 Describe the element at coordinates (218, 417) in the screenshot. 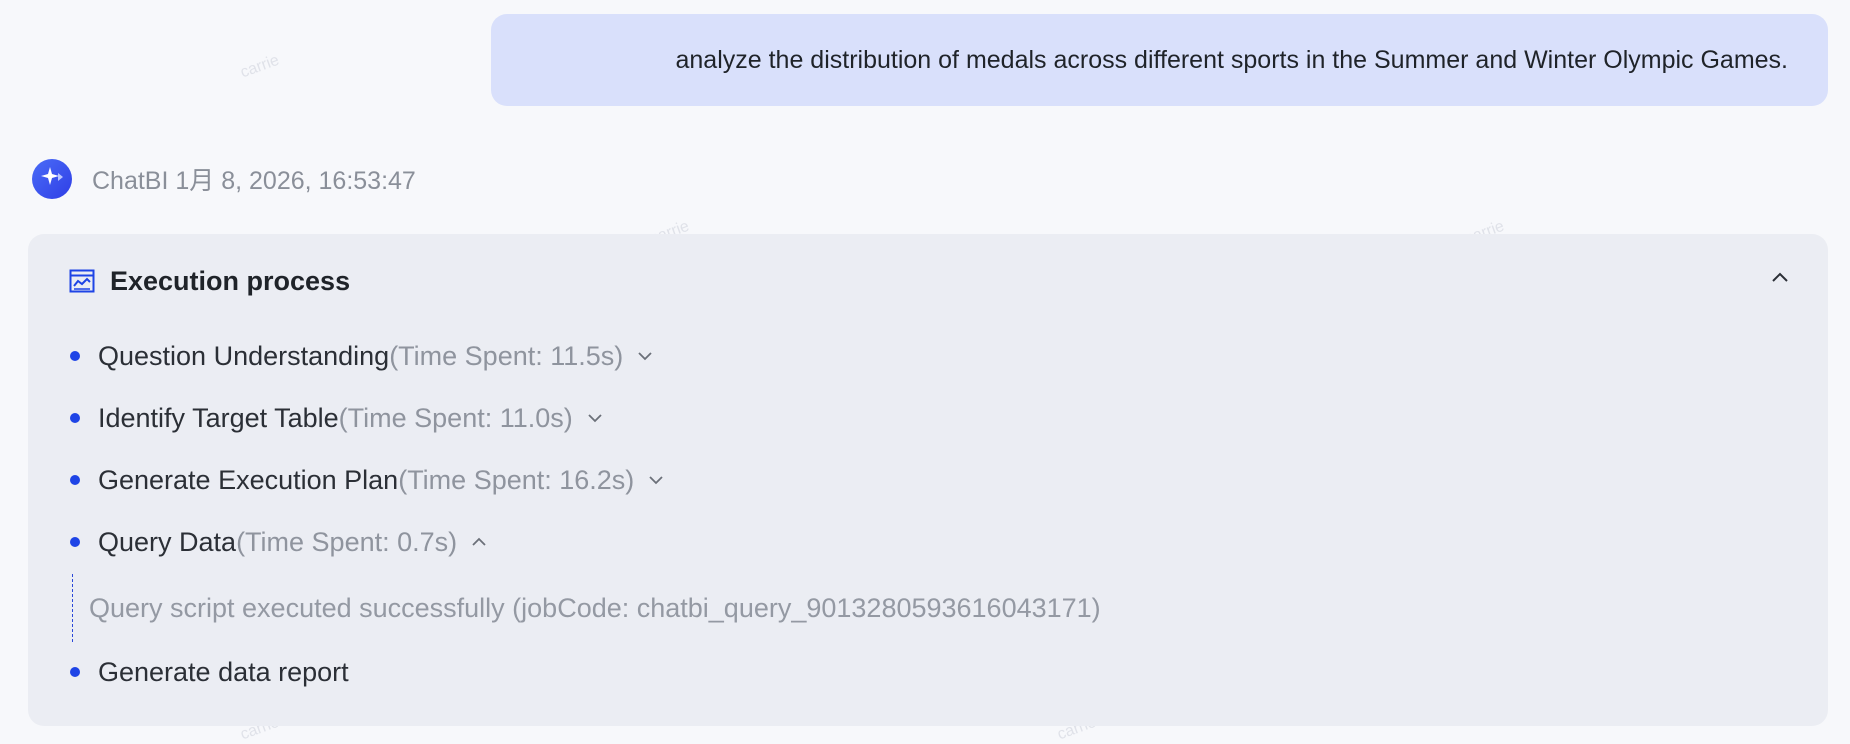

I see `step-label: Identify Target Table` at that location.